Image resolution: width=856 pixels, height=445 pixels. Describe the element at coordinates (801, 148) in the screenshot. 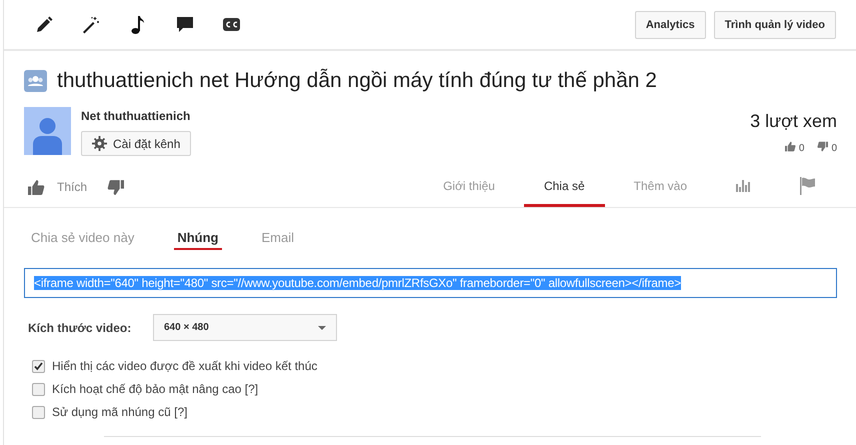

I see `like-count: 0` at that location.